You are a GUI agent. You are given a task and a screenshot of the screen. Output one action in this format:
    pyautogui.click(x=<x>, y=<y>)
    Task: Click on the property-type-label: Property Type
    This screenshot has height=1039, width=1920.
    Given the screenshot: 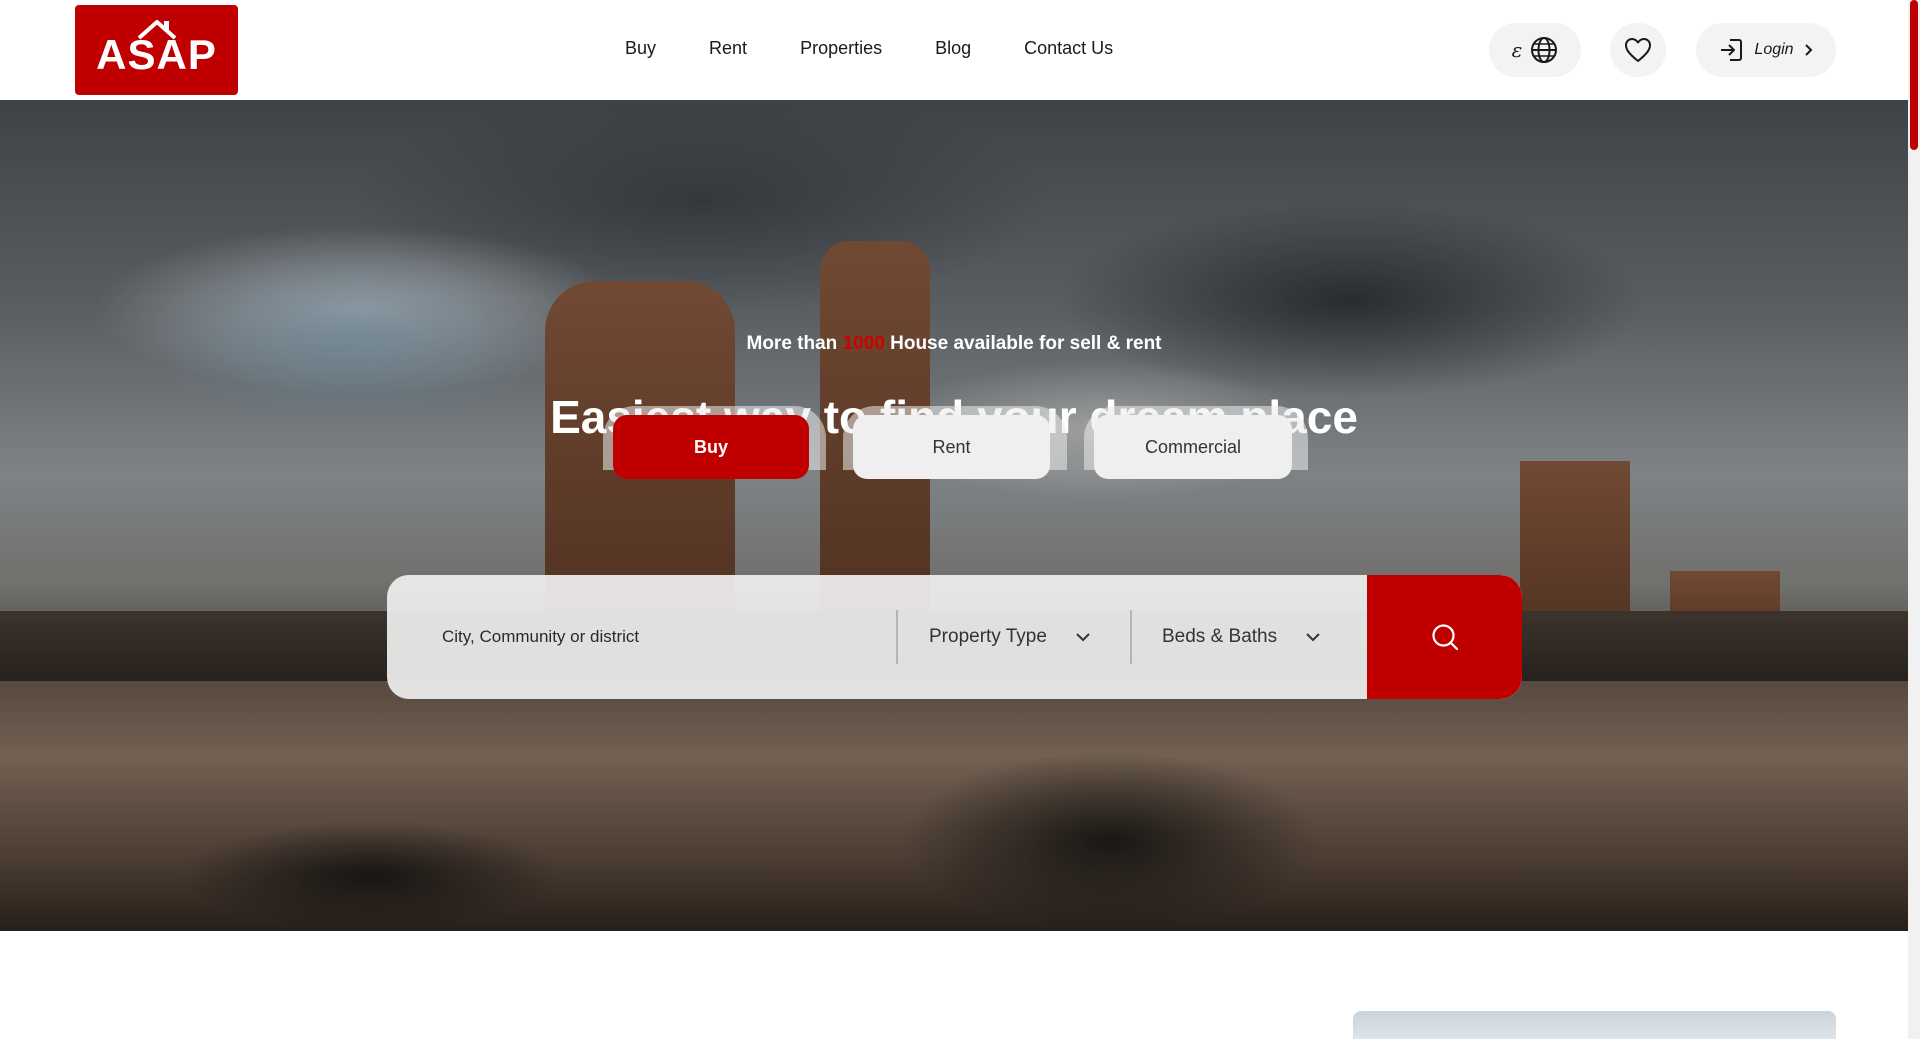 What is the action you would take?
    pyautogui.click(x=988, y=636)
    